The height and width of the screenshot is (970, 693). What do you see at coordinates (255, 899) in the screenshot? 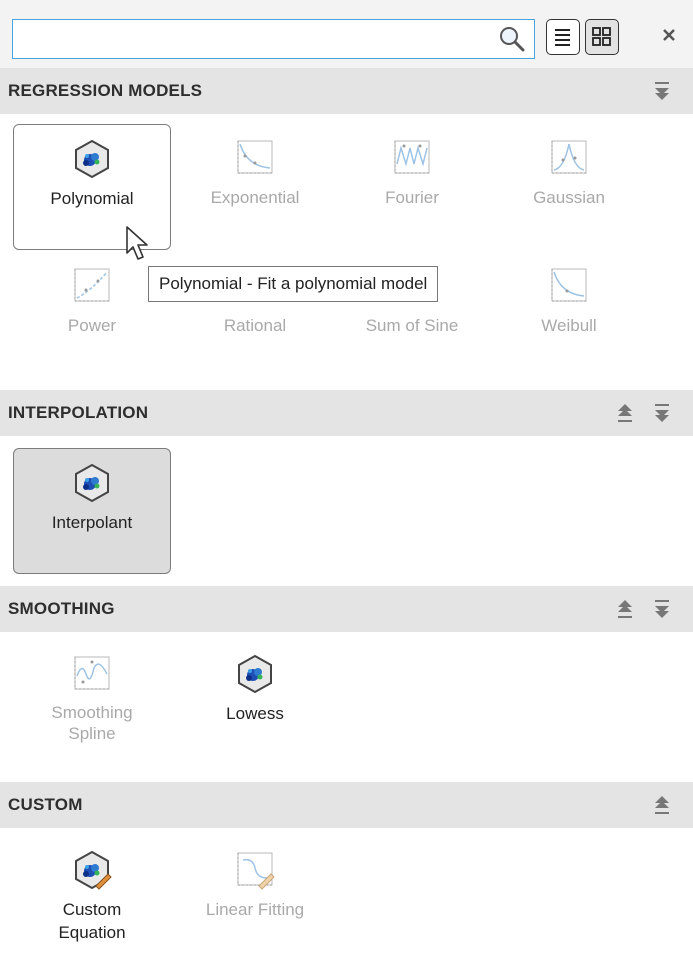
I see `tile-linear-fitting: Linear Fitting` at bounding box center [255, 899].